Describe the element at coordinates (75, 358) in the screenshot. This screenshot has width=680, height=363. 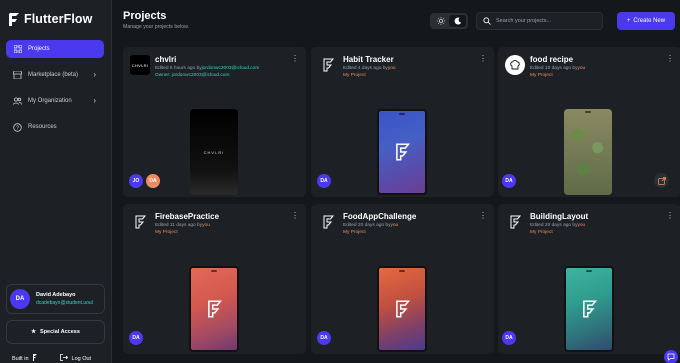
I see `log-out-button: Log Out` at that location.